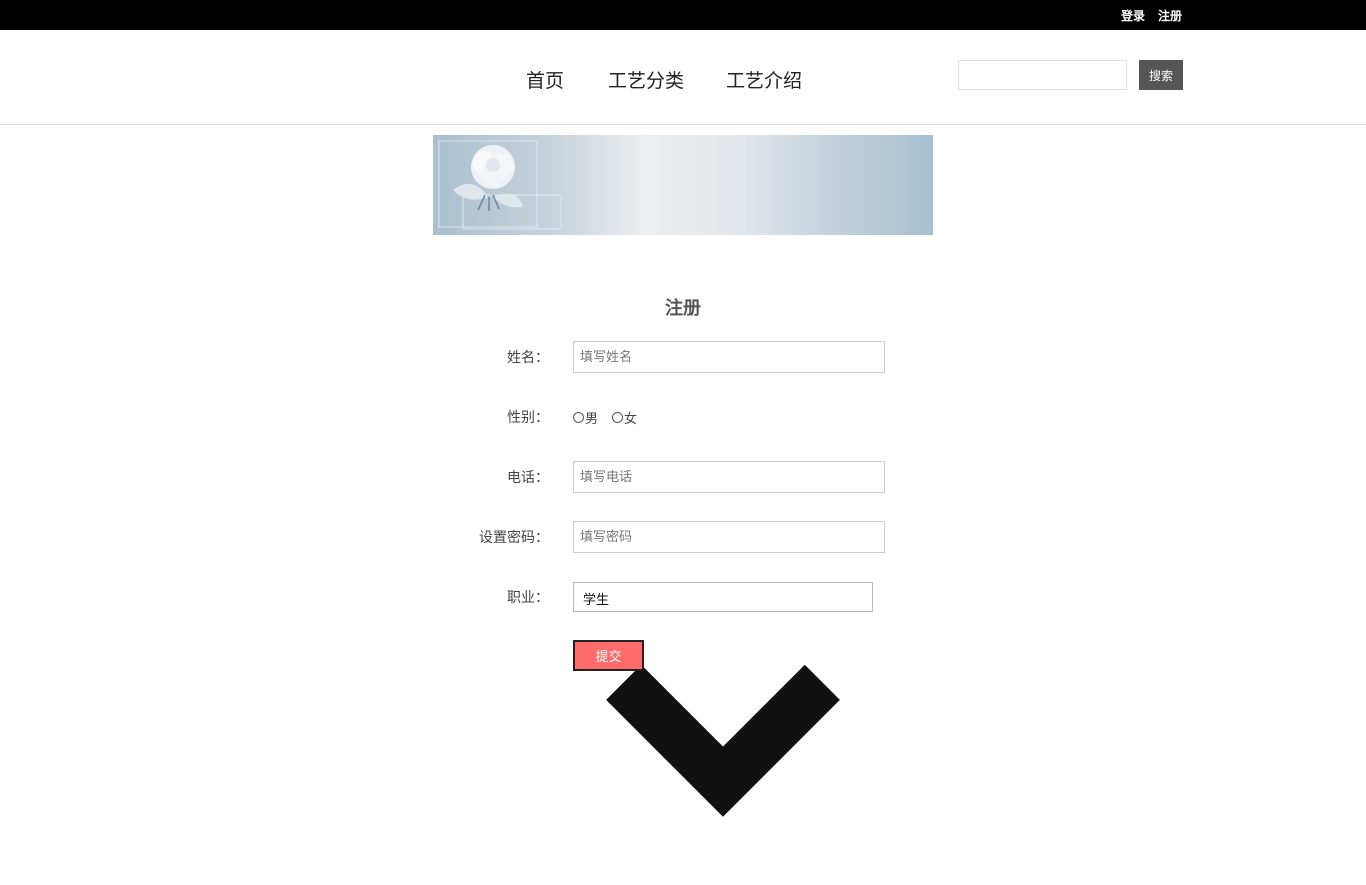  I want to click on gender-male-label: 男, so click(592, 419).